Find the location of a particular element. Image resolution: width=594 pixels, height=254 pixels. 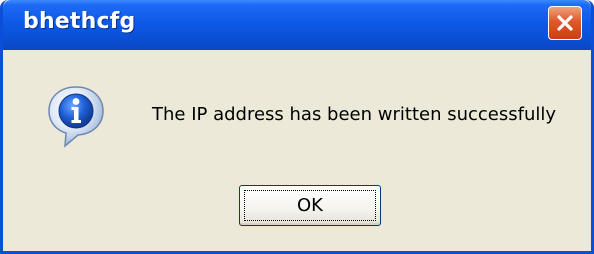

ok-button-label: OK is located at coordinates (310, 205).